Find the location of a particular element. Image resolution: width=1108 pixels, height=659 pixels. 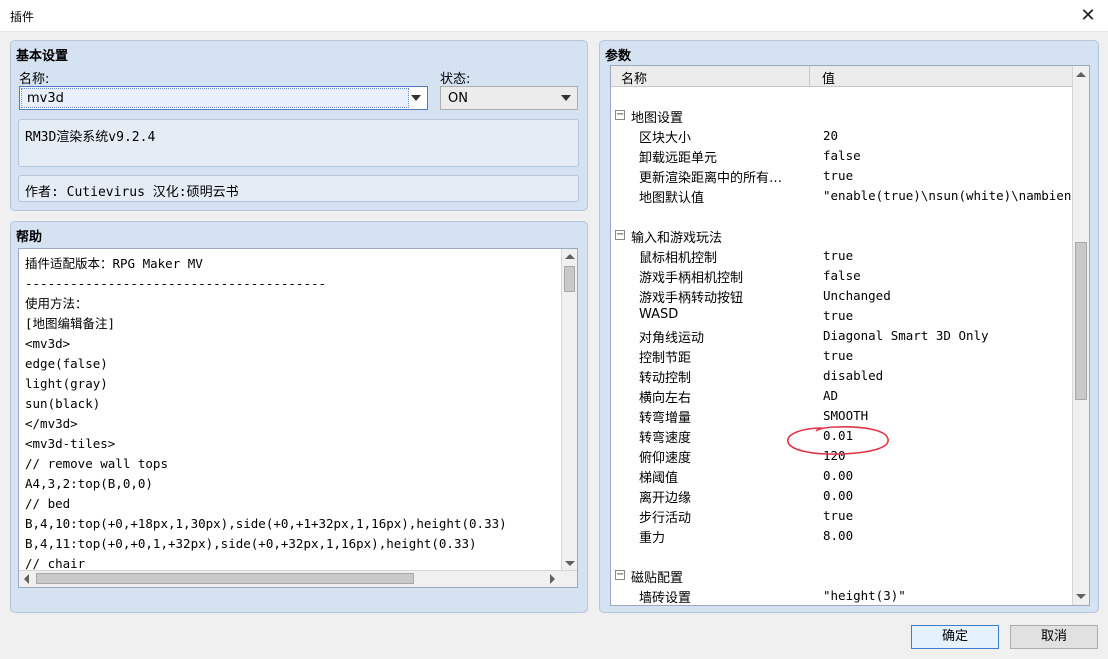

help-line: 使用方法： is located at coordinates (56, 303).